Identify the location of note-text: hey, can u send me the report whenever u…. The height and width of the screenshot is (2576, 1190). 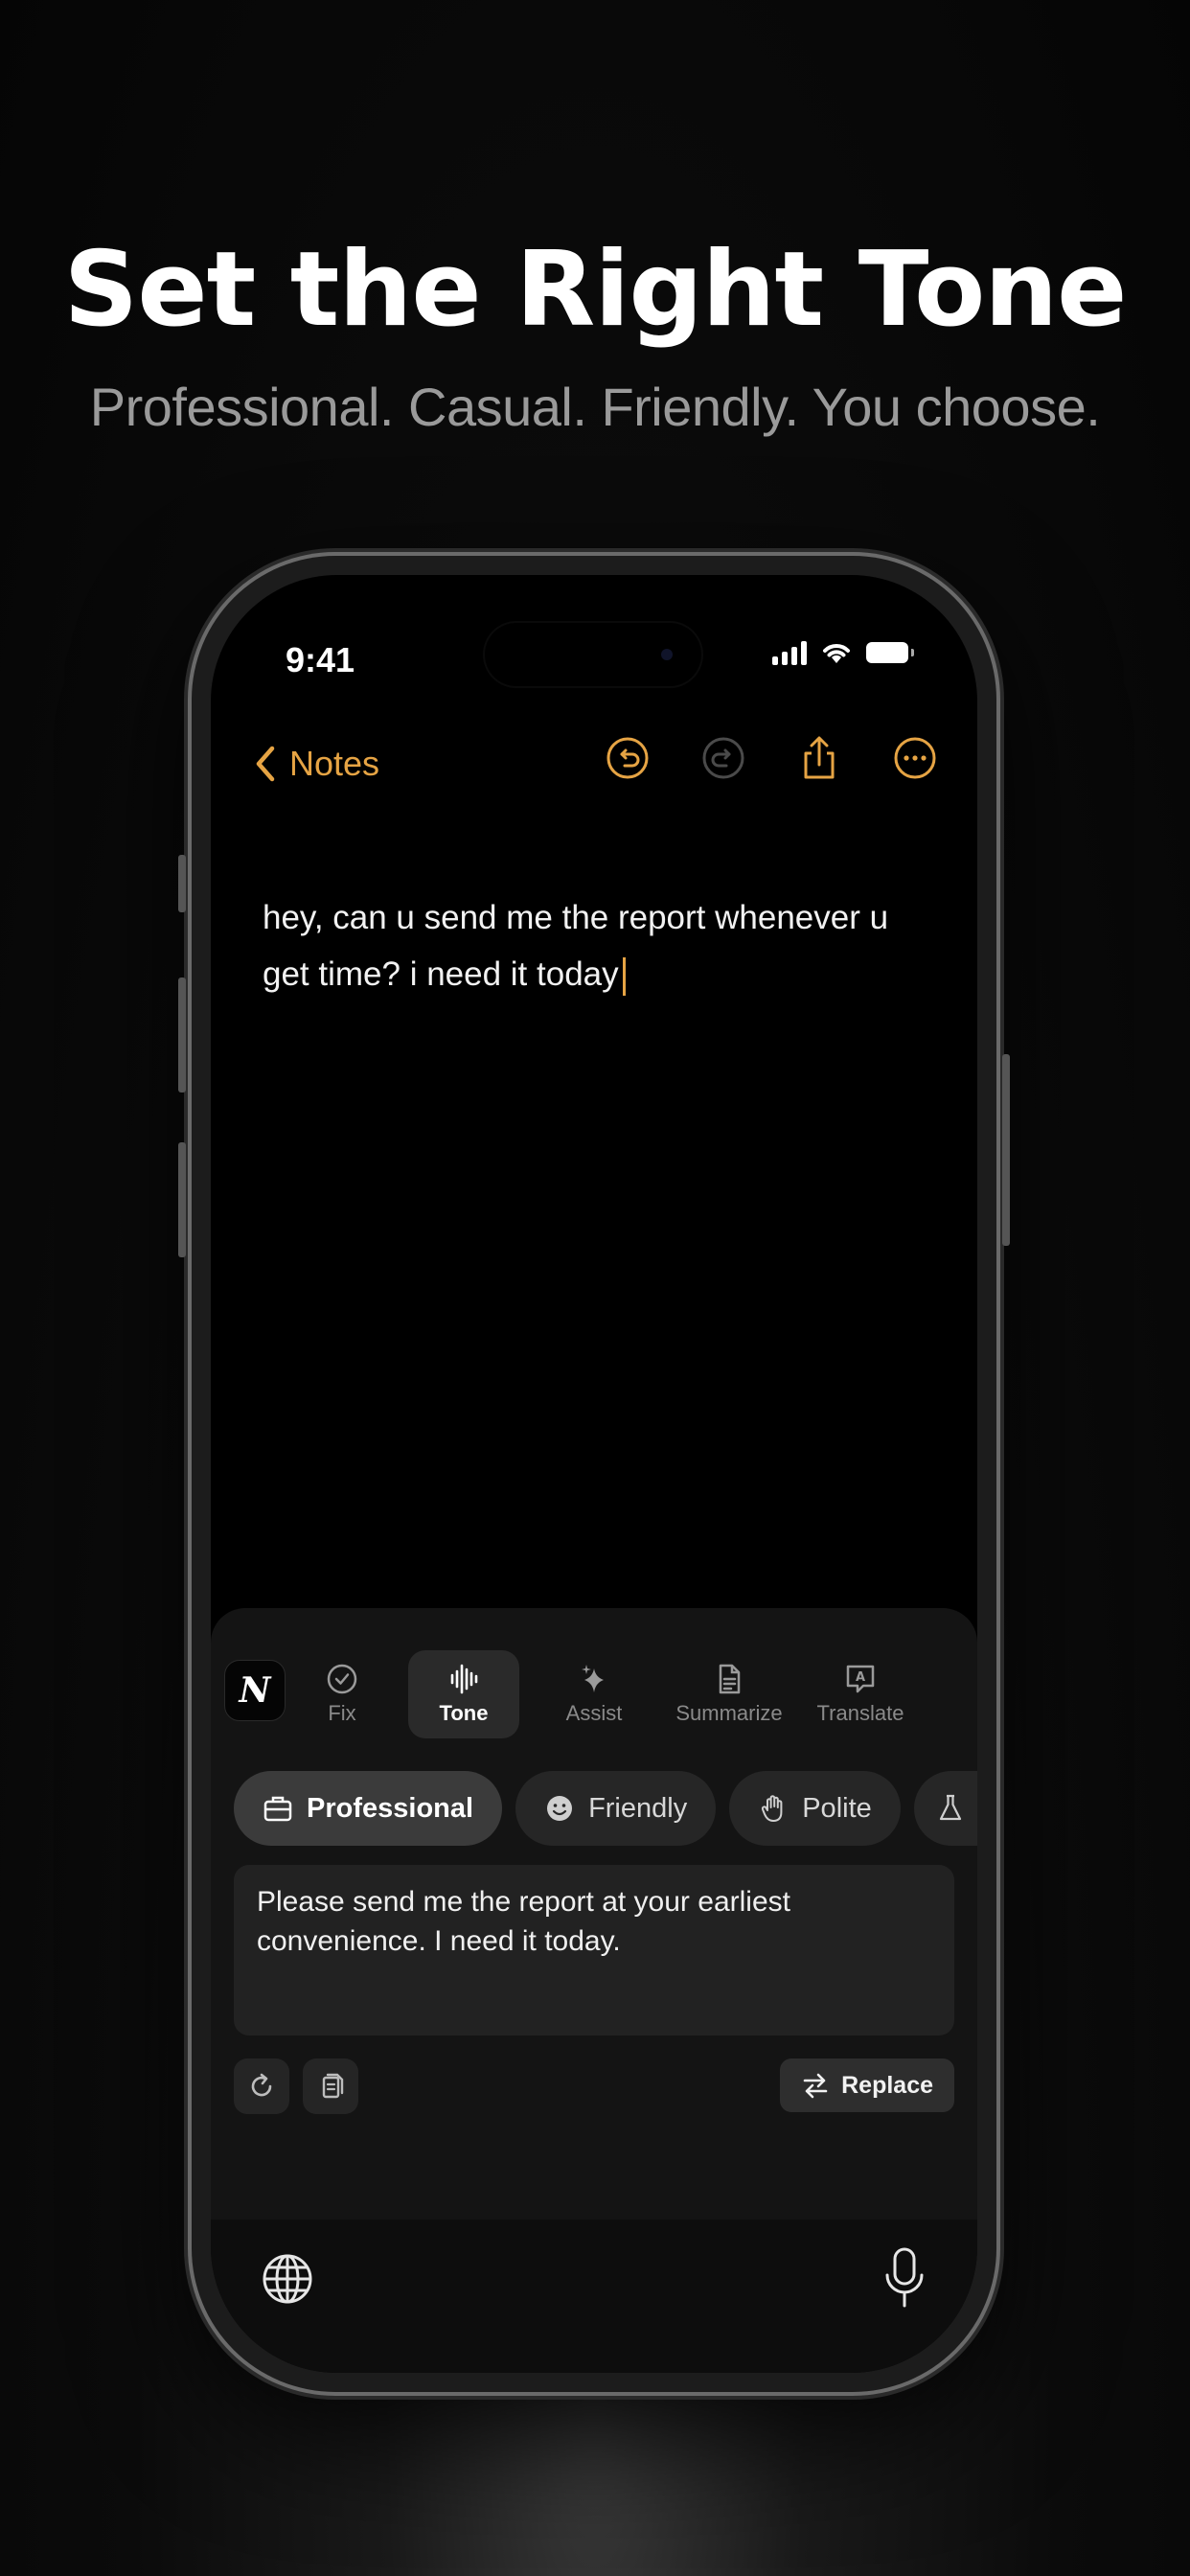
(576, 946).